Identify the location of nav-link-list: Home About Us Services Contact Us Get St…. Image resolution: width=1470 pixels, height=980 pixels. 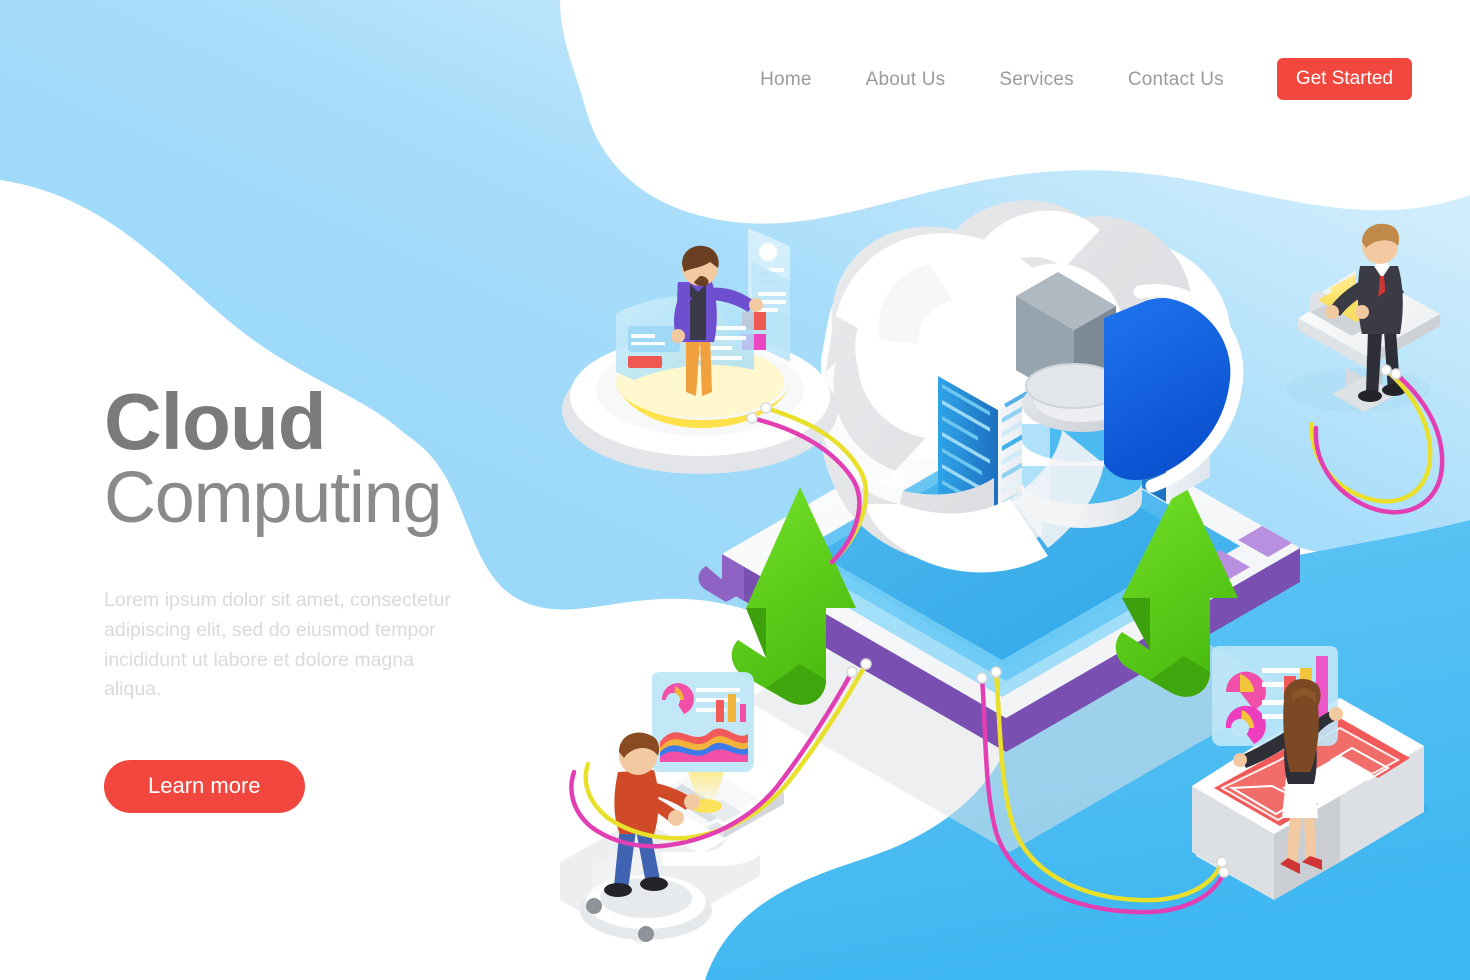
(1072, 79).